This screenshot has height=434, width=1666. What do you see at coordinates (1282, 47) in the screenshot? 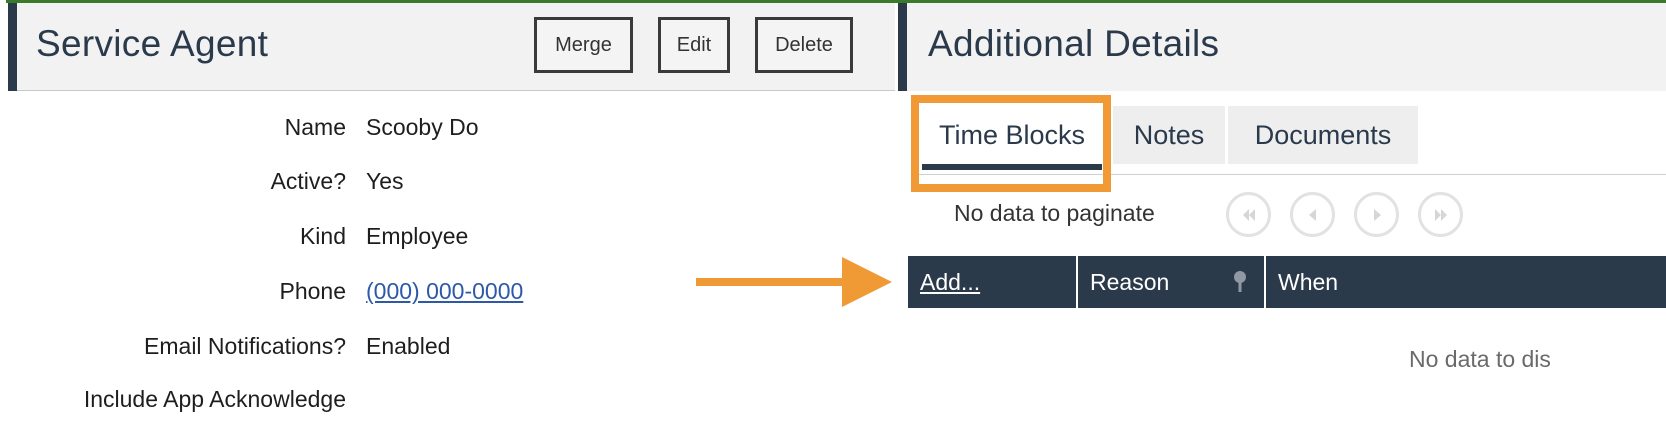
I see `additional-details-header: Additional Details` at bounding box center [1282, 47].